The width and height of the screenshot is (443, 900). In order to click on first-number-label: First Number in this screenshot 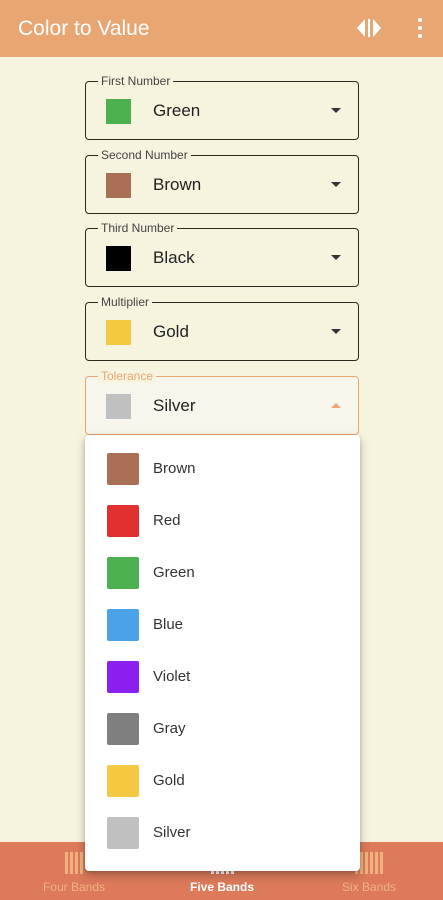, I will do `click(136, 81)`.